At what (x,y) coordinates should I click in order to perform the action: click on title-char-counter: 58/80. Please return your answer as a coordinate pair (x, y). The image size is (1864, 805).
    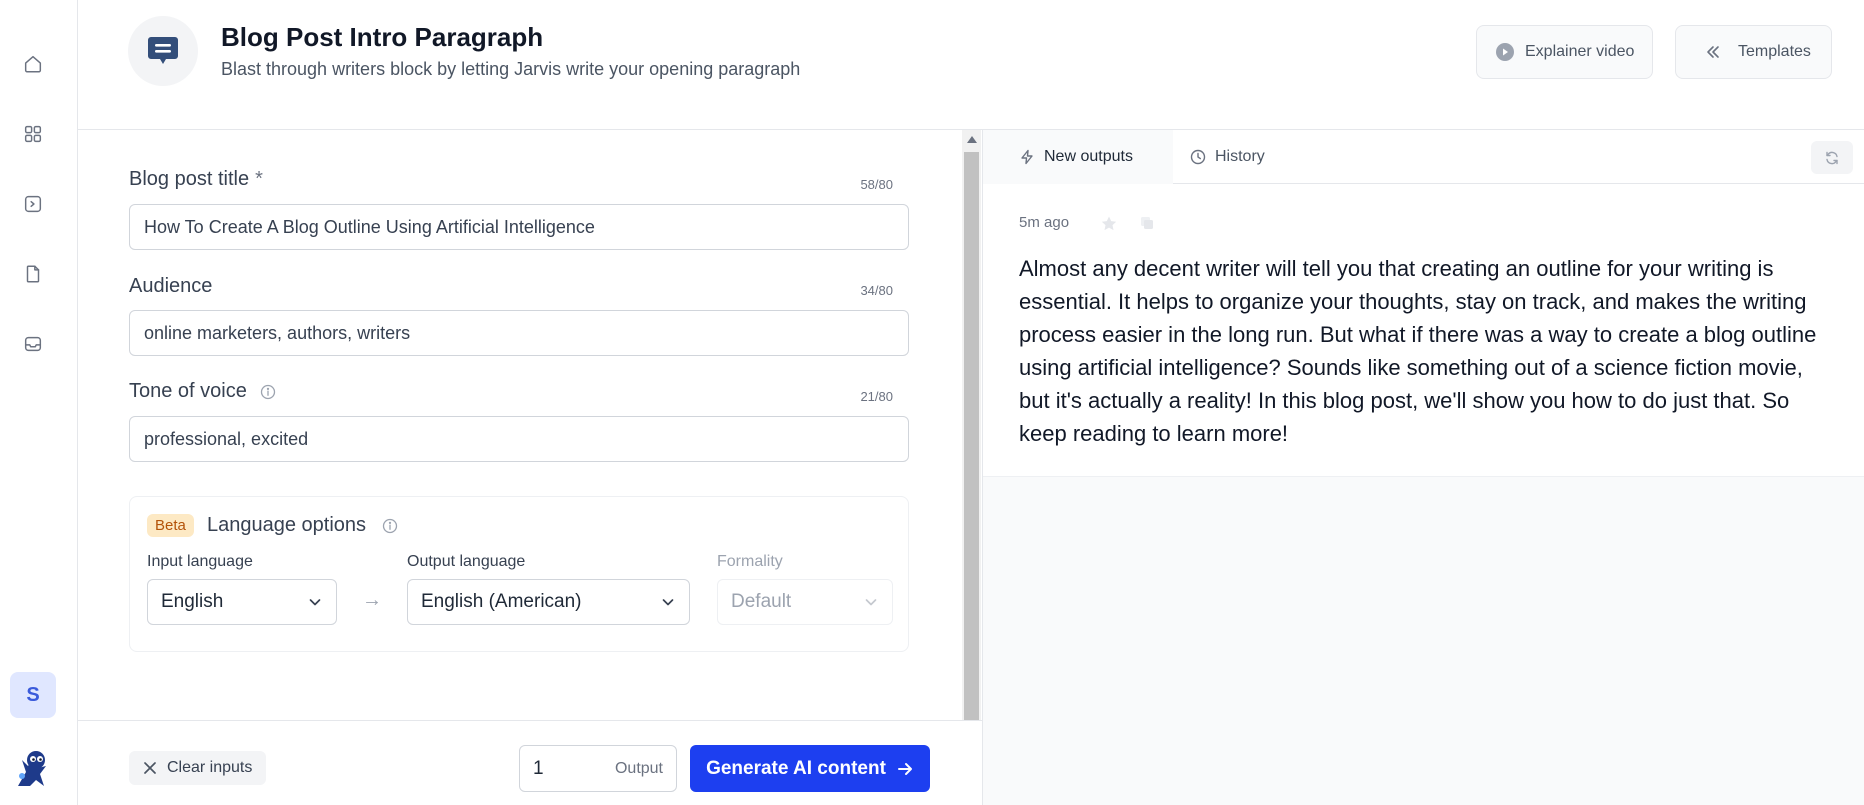
    Looking at the image, I should click on (876, 184).